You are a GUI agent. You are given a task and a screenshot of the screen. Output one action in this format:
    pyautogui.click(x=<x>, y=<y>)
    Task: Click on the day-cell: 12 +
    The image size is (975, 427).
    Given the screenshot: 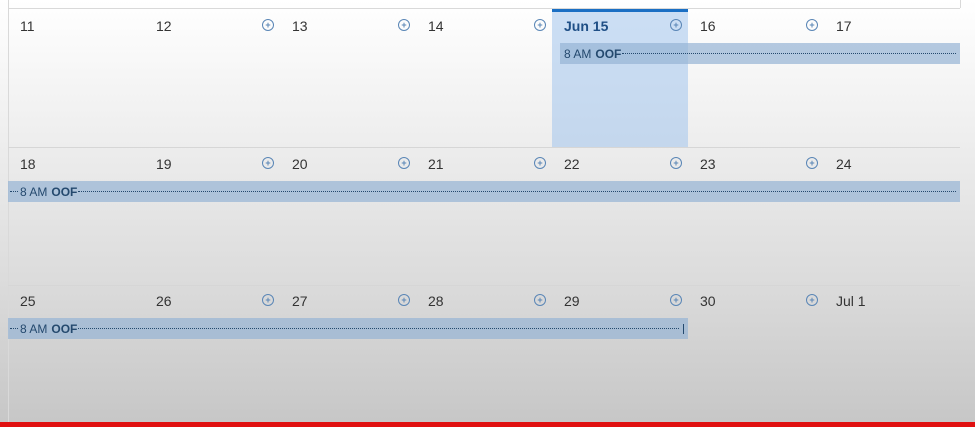 What is the action you would take?
    pyautogui.click(x=212, y=78)
    